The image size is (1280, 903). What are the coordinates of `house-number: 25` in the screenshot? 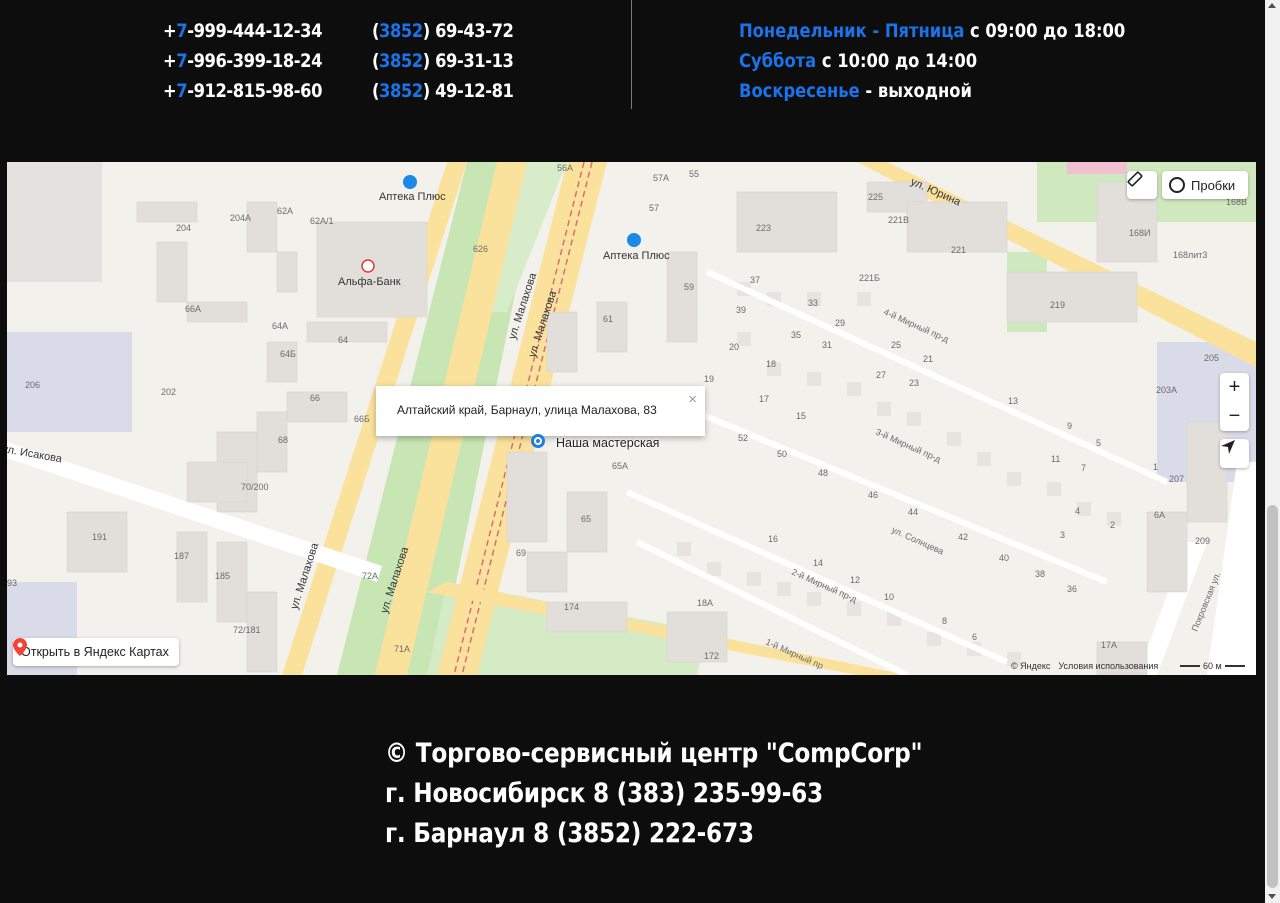 It's located at (896, 345).